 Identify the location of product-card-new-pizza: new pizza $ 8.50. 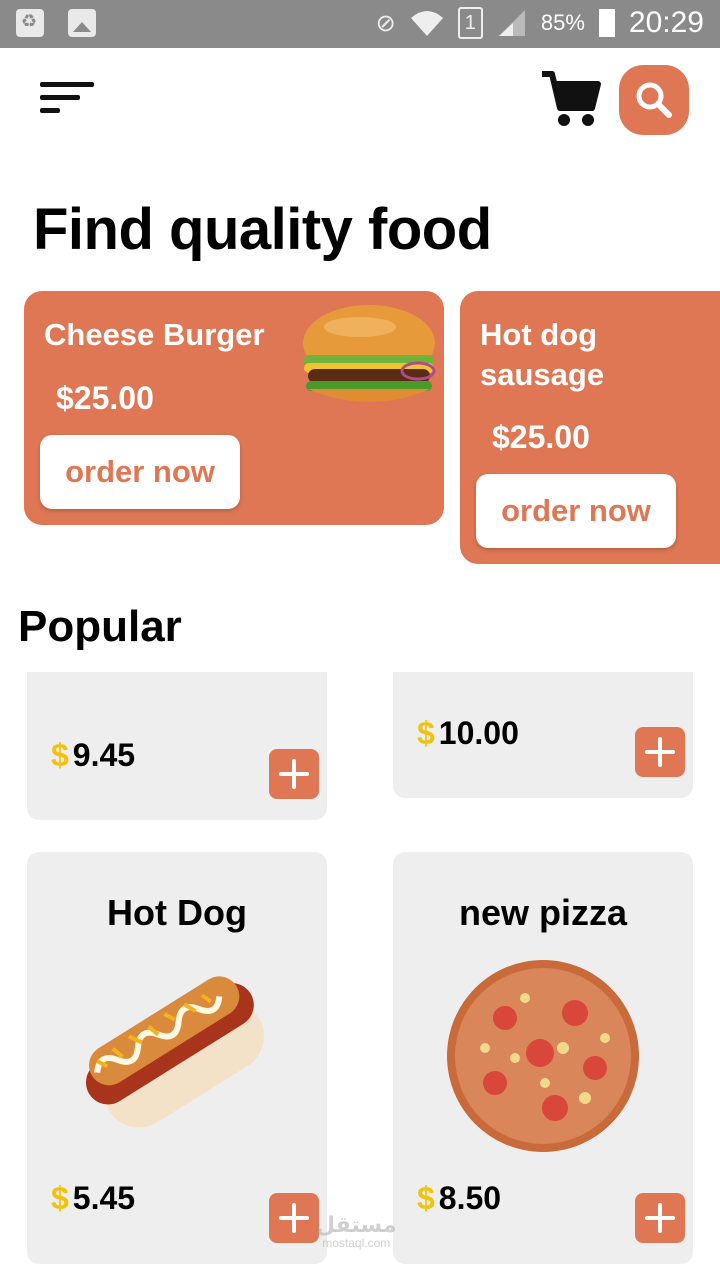
(543, 1058).